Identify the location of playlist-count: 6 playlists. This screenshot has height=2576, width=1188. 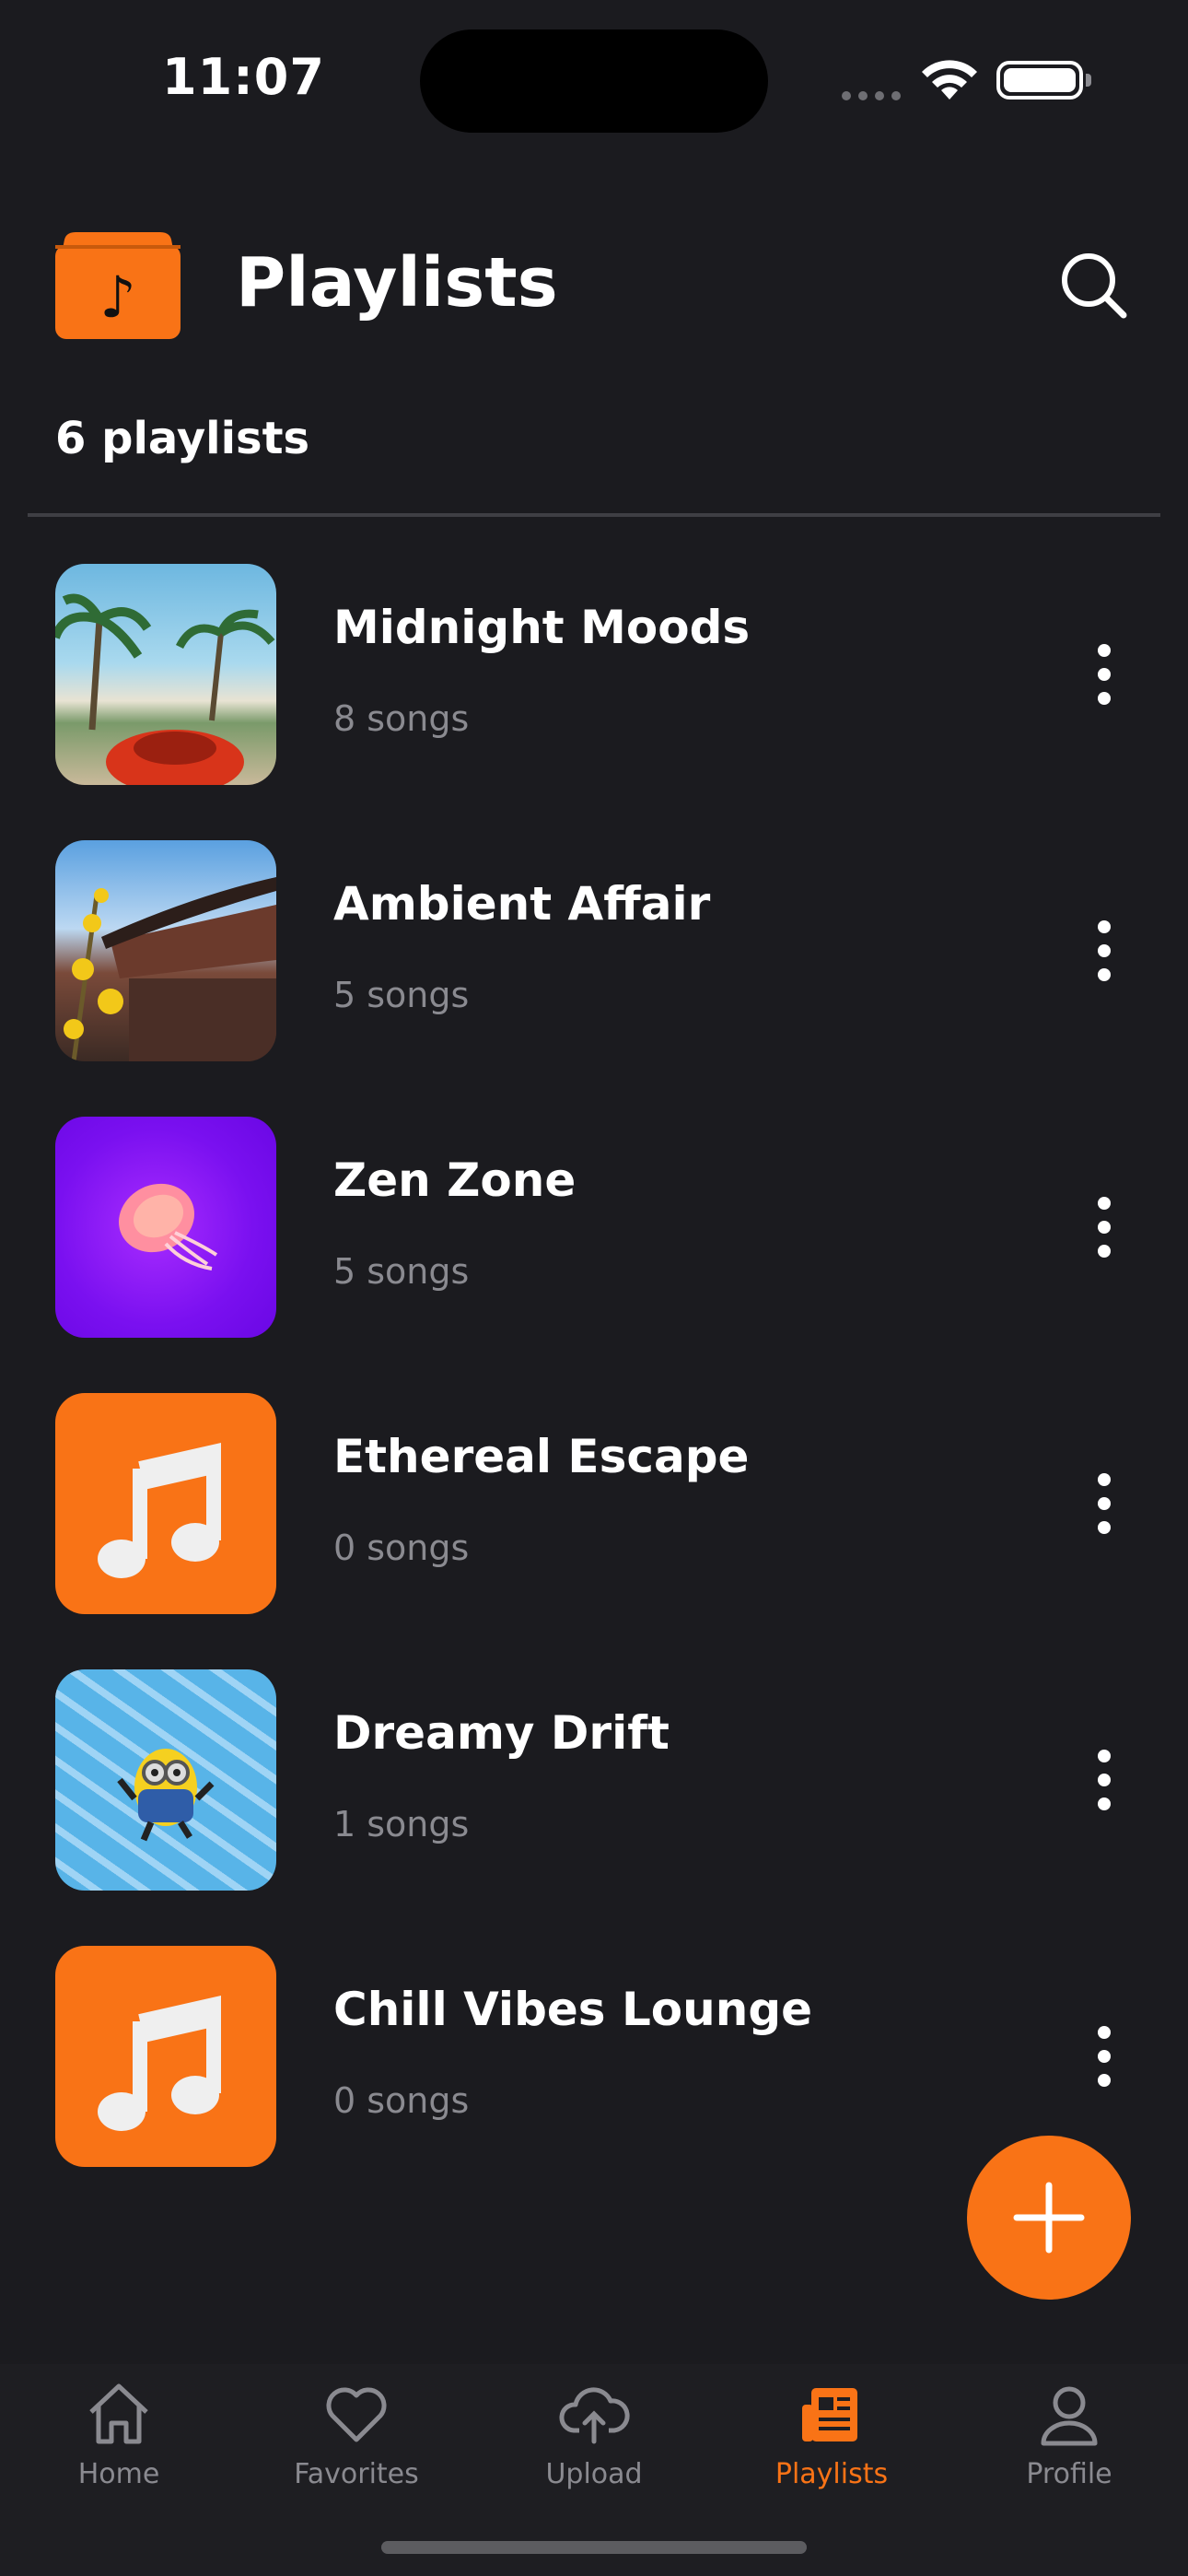
(182, 438).